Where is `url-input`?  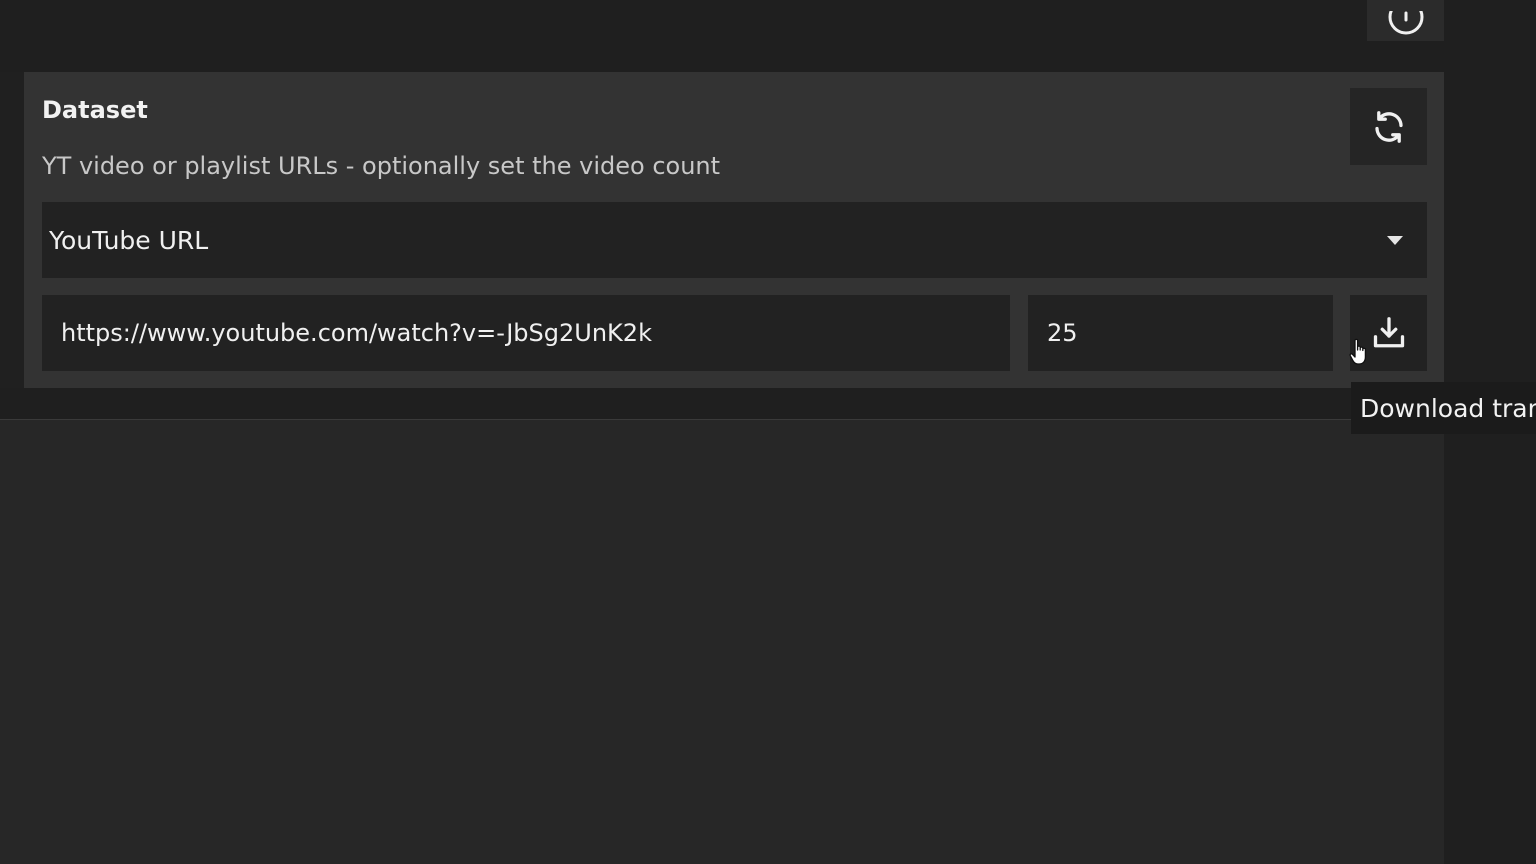 url-input is located at coordinates (526, 333).